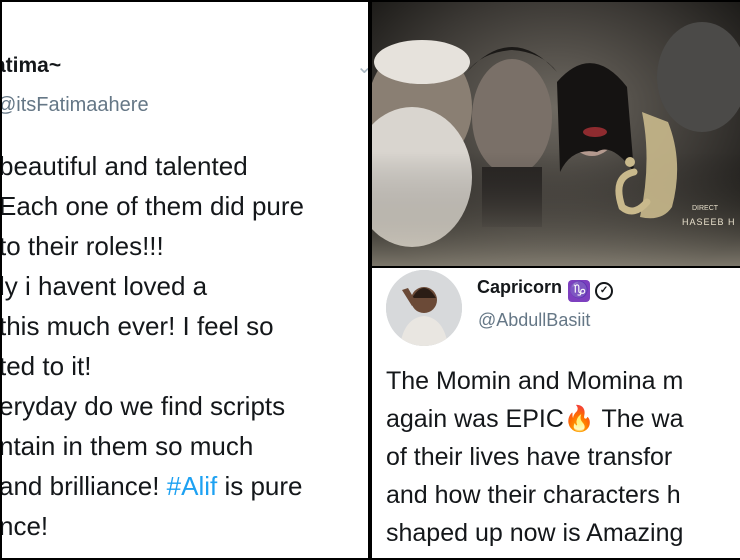 This screenshot has width=740, height=560. What do you see at coordinates (579, 291) in the screenshot?
I see `capricorn-icon: ♑` at bounding box center [579, 291].